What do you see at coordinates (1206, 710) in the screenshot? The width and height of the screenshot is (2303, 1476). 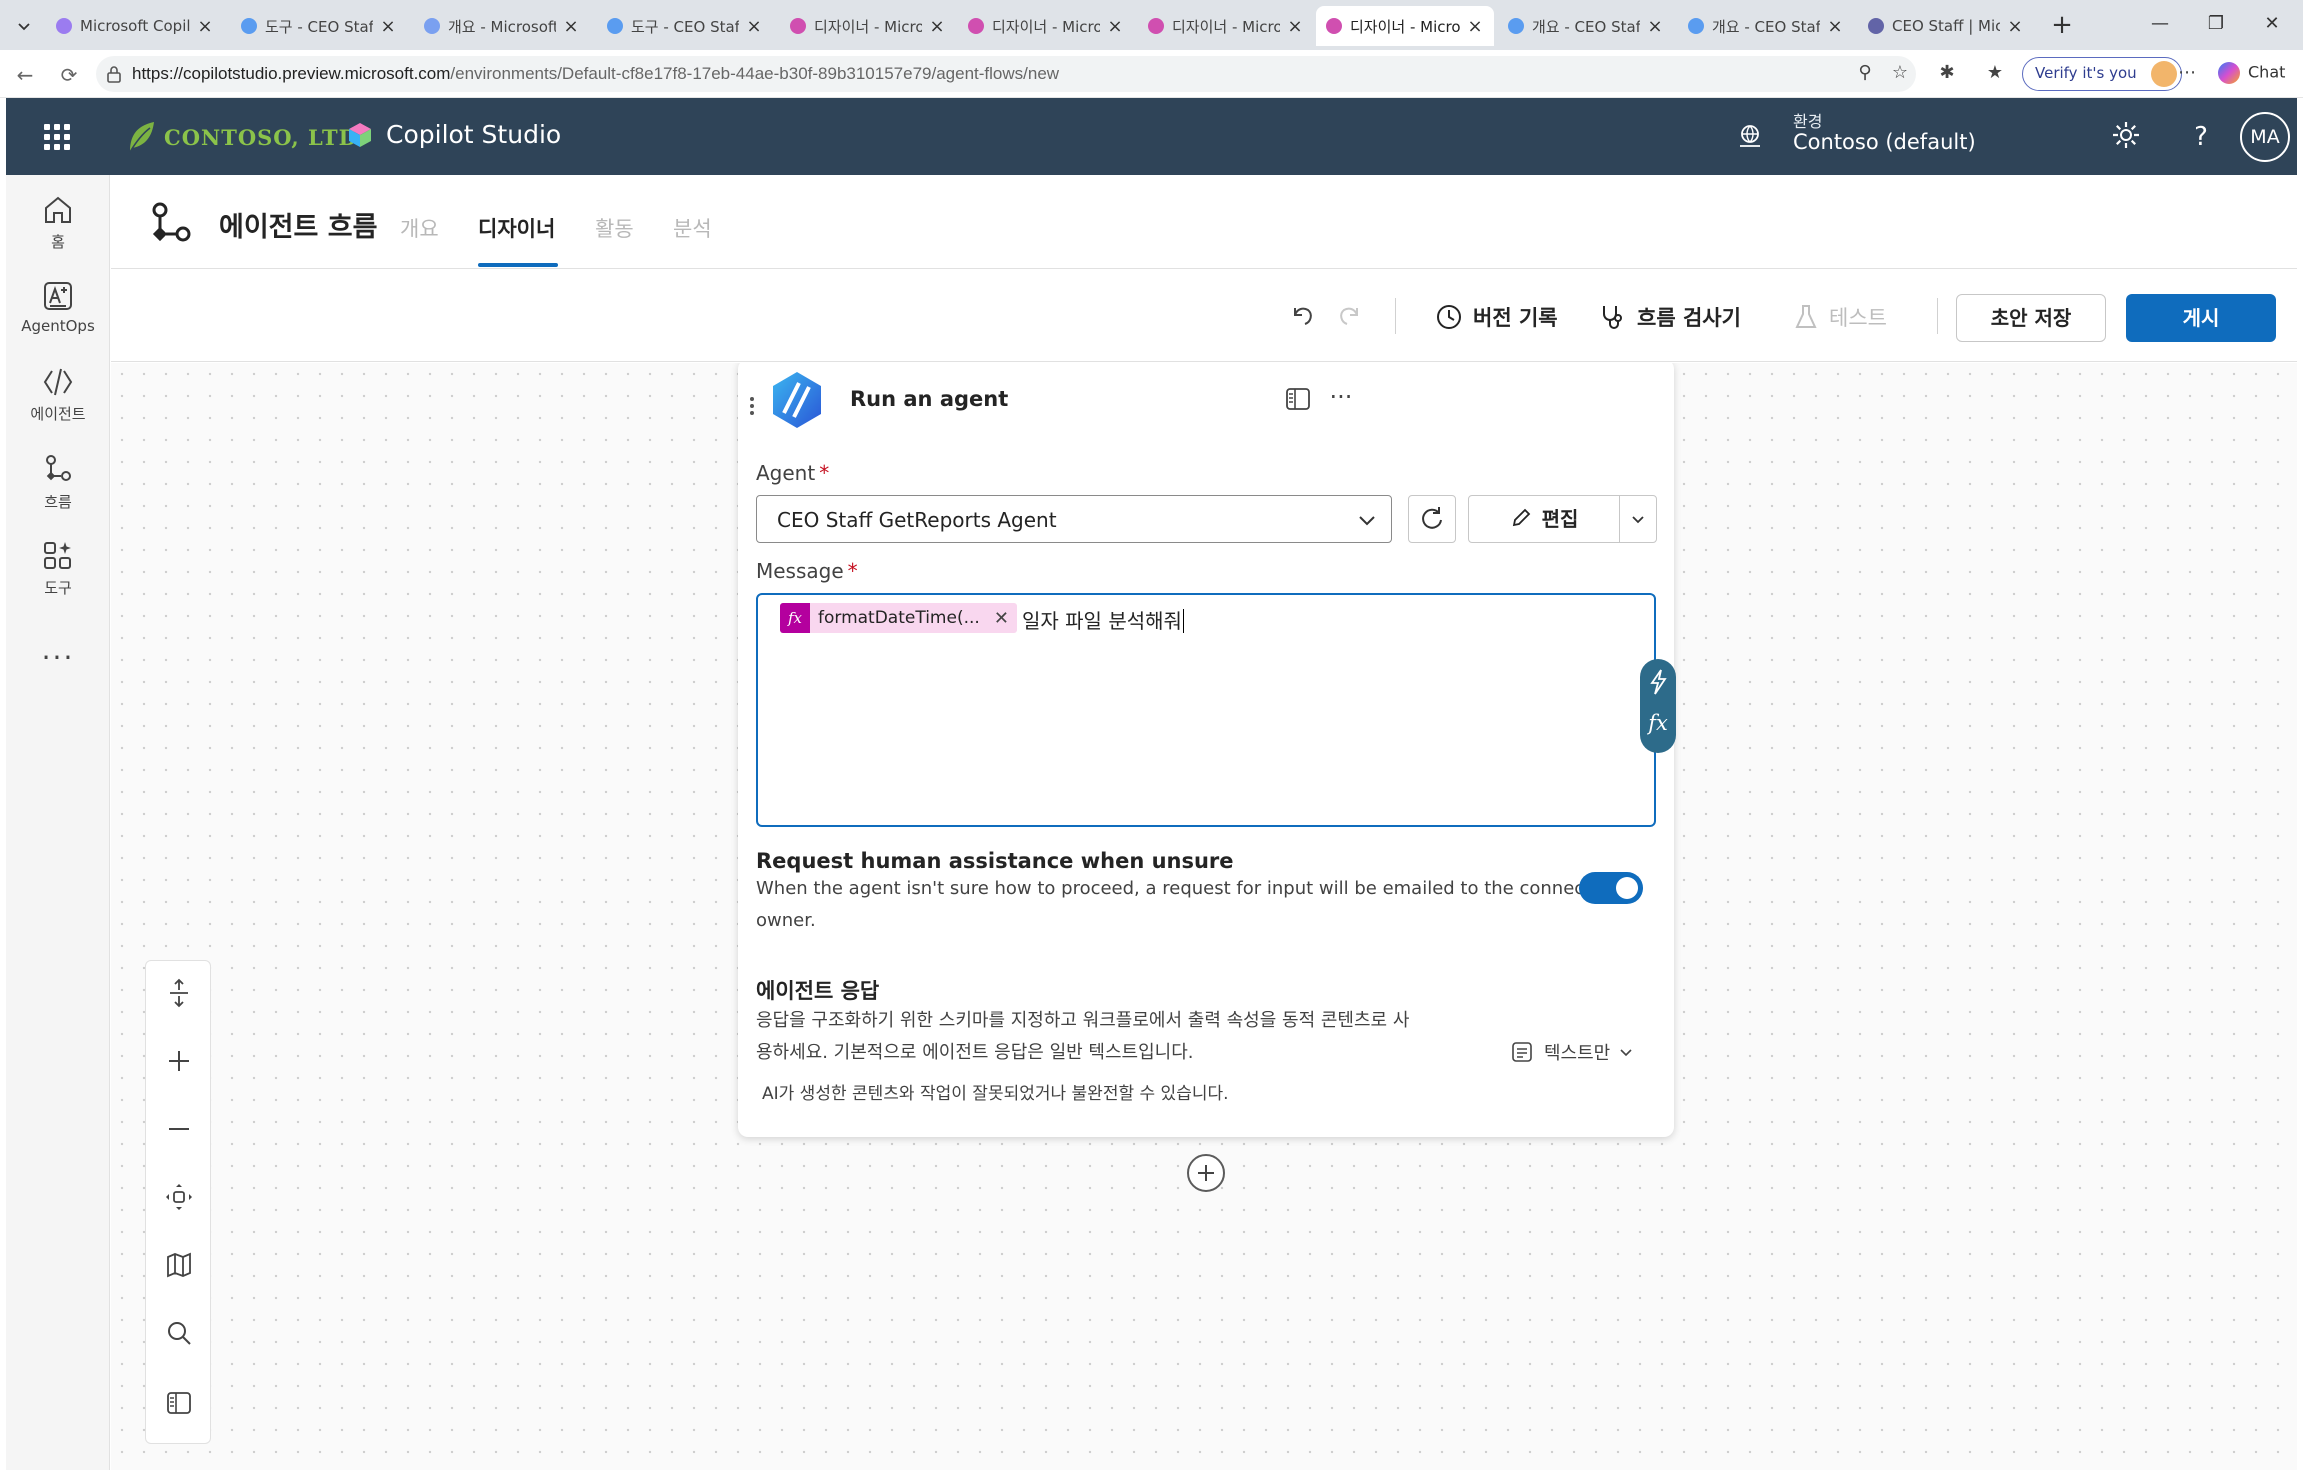 I see `message-input: fx formatDateTime(... ✕ 일자 파일 분석해줘` at bounding box center [1206, 710].